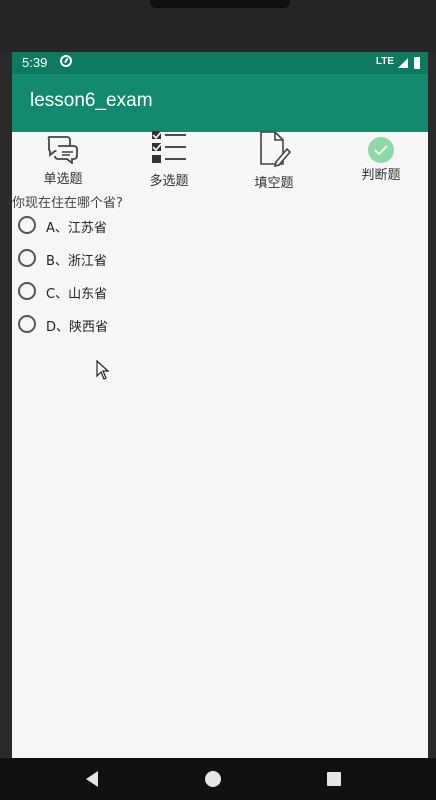 The image size is (436, 800). Describe the element at coordinates (63, 151) in the screenshot. I see `chat-bubbles-icon` at that location.